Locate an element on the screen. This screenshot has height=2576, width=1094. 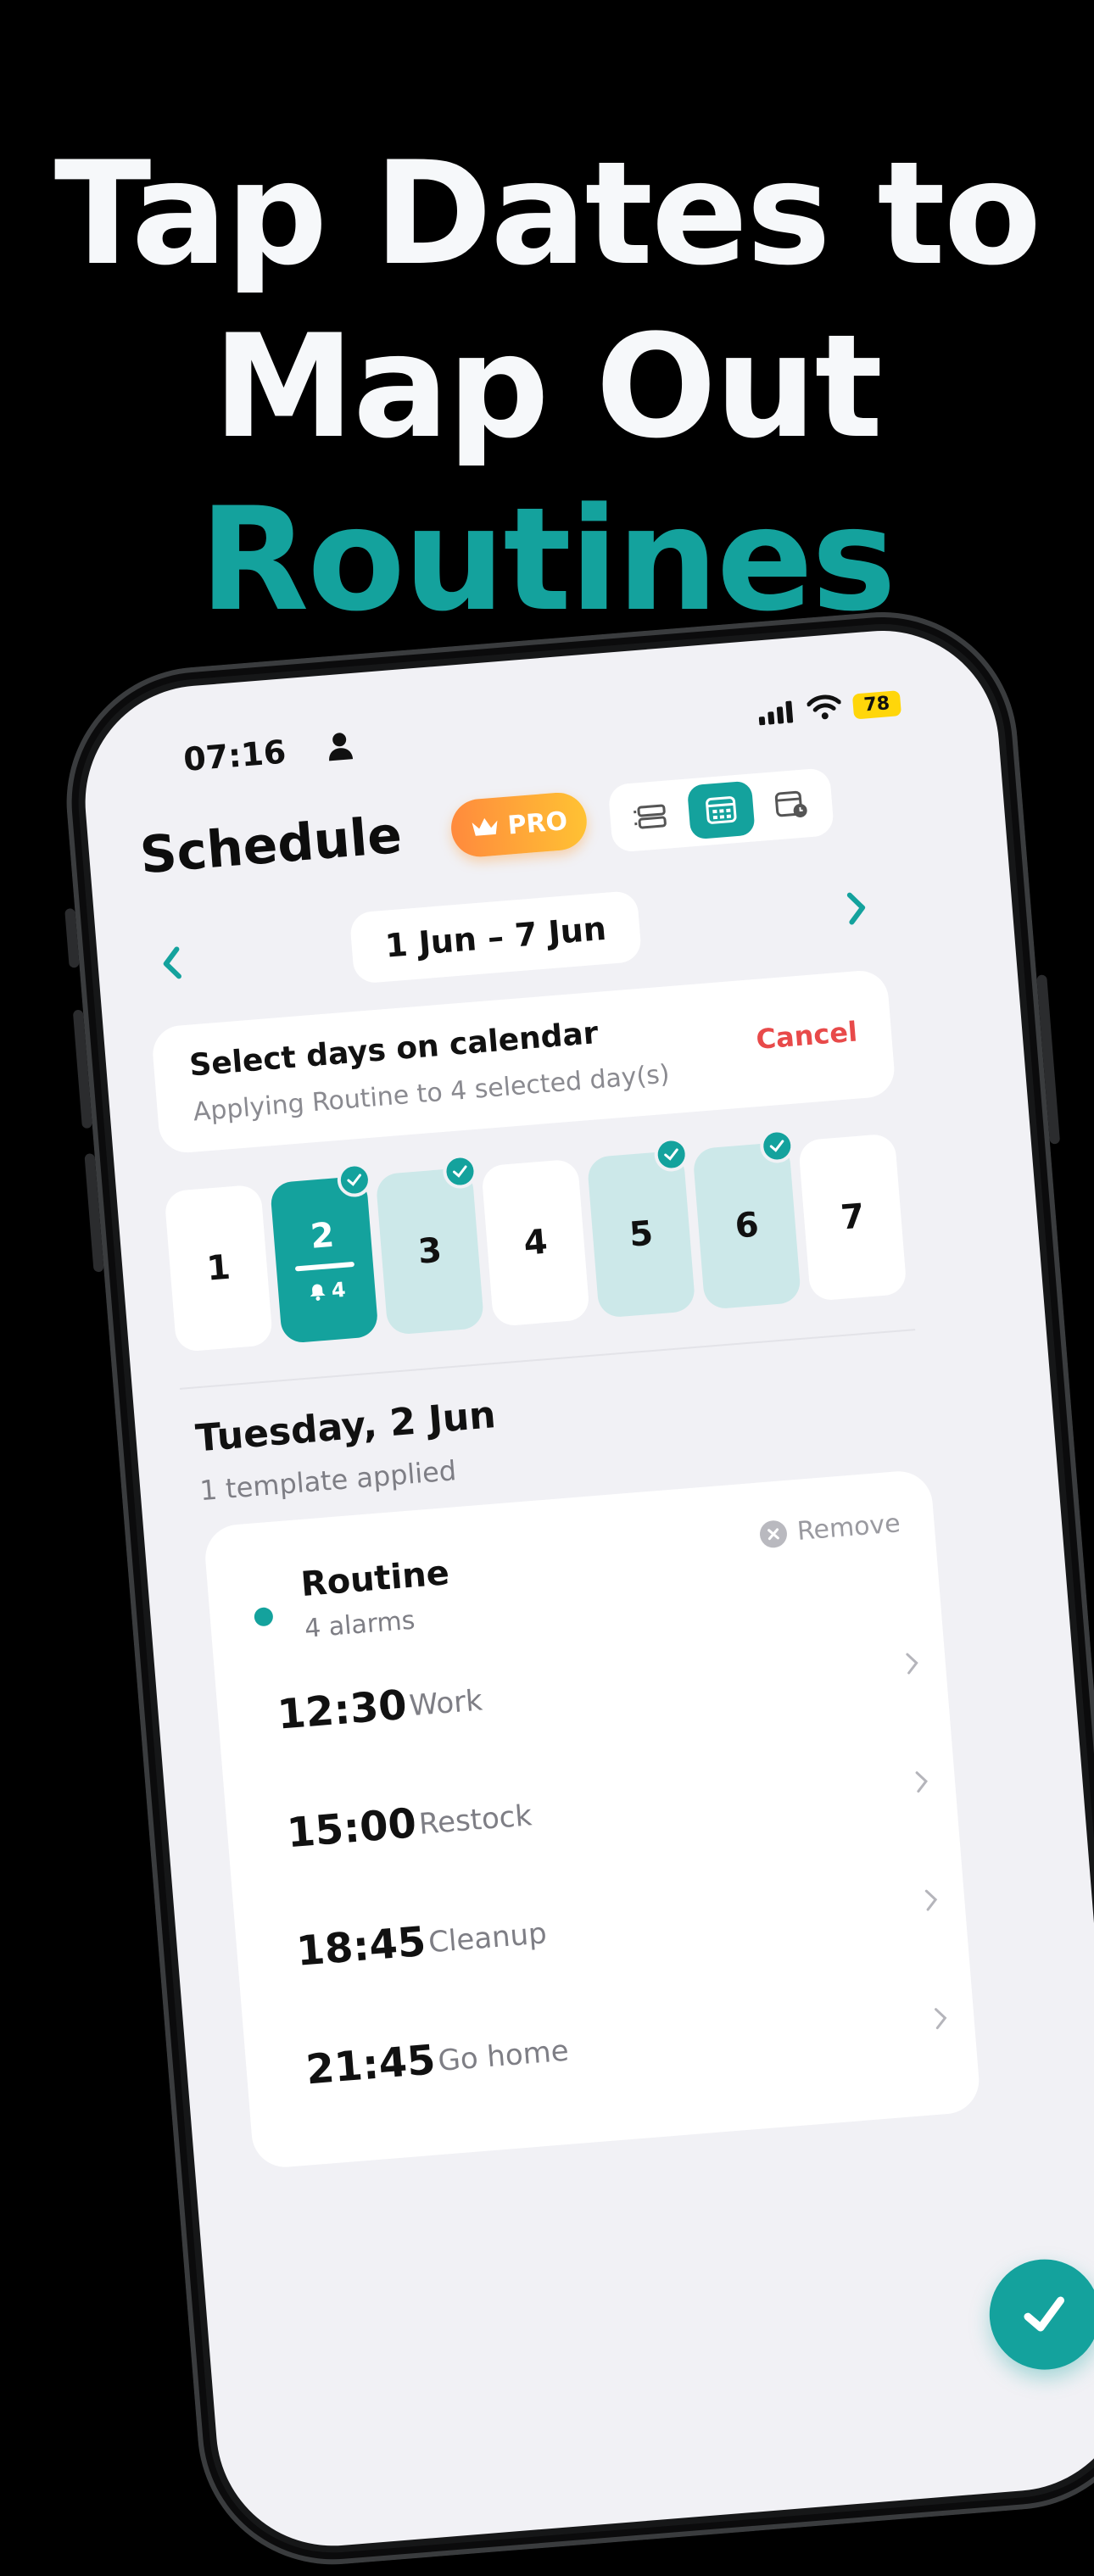
next-week-chevron-icon is located at coordinates (856, 908).